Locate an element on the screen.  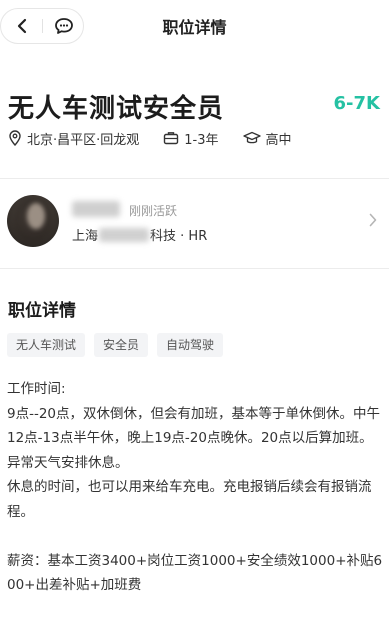
job-education: 高中 is located at coordinates (267, 138).